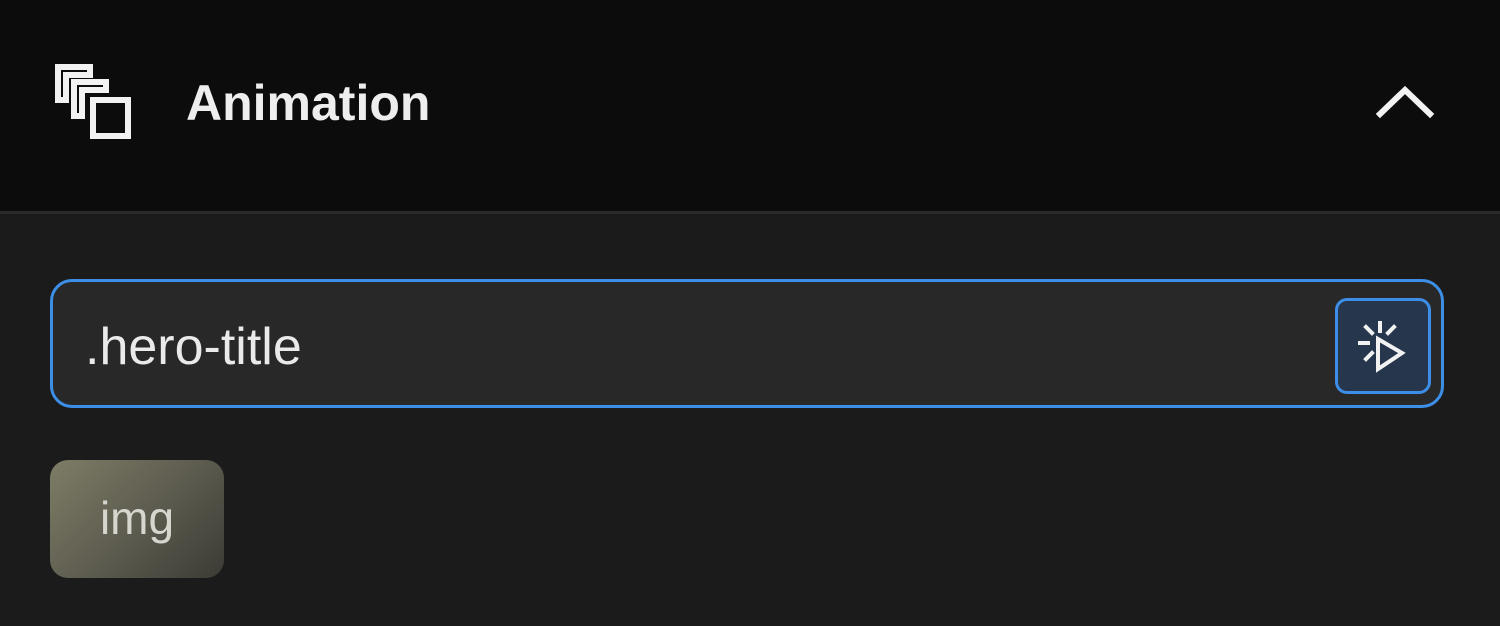  I want to click on tag-label: img, so click(137, 518).